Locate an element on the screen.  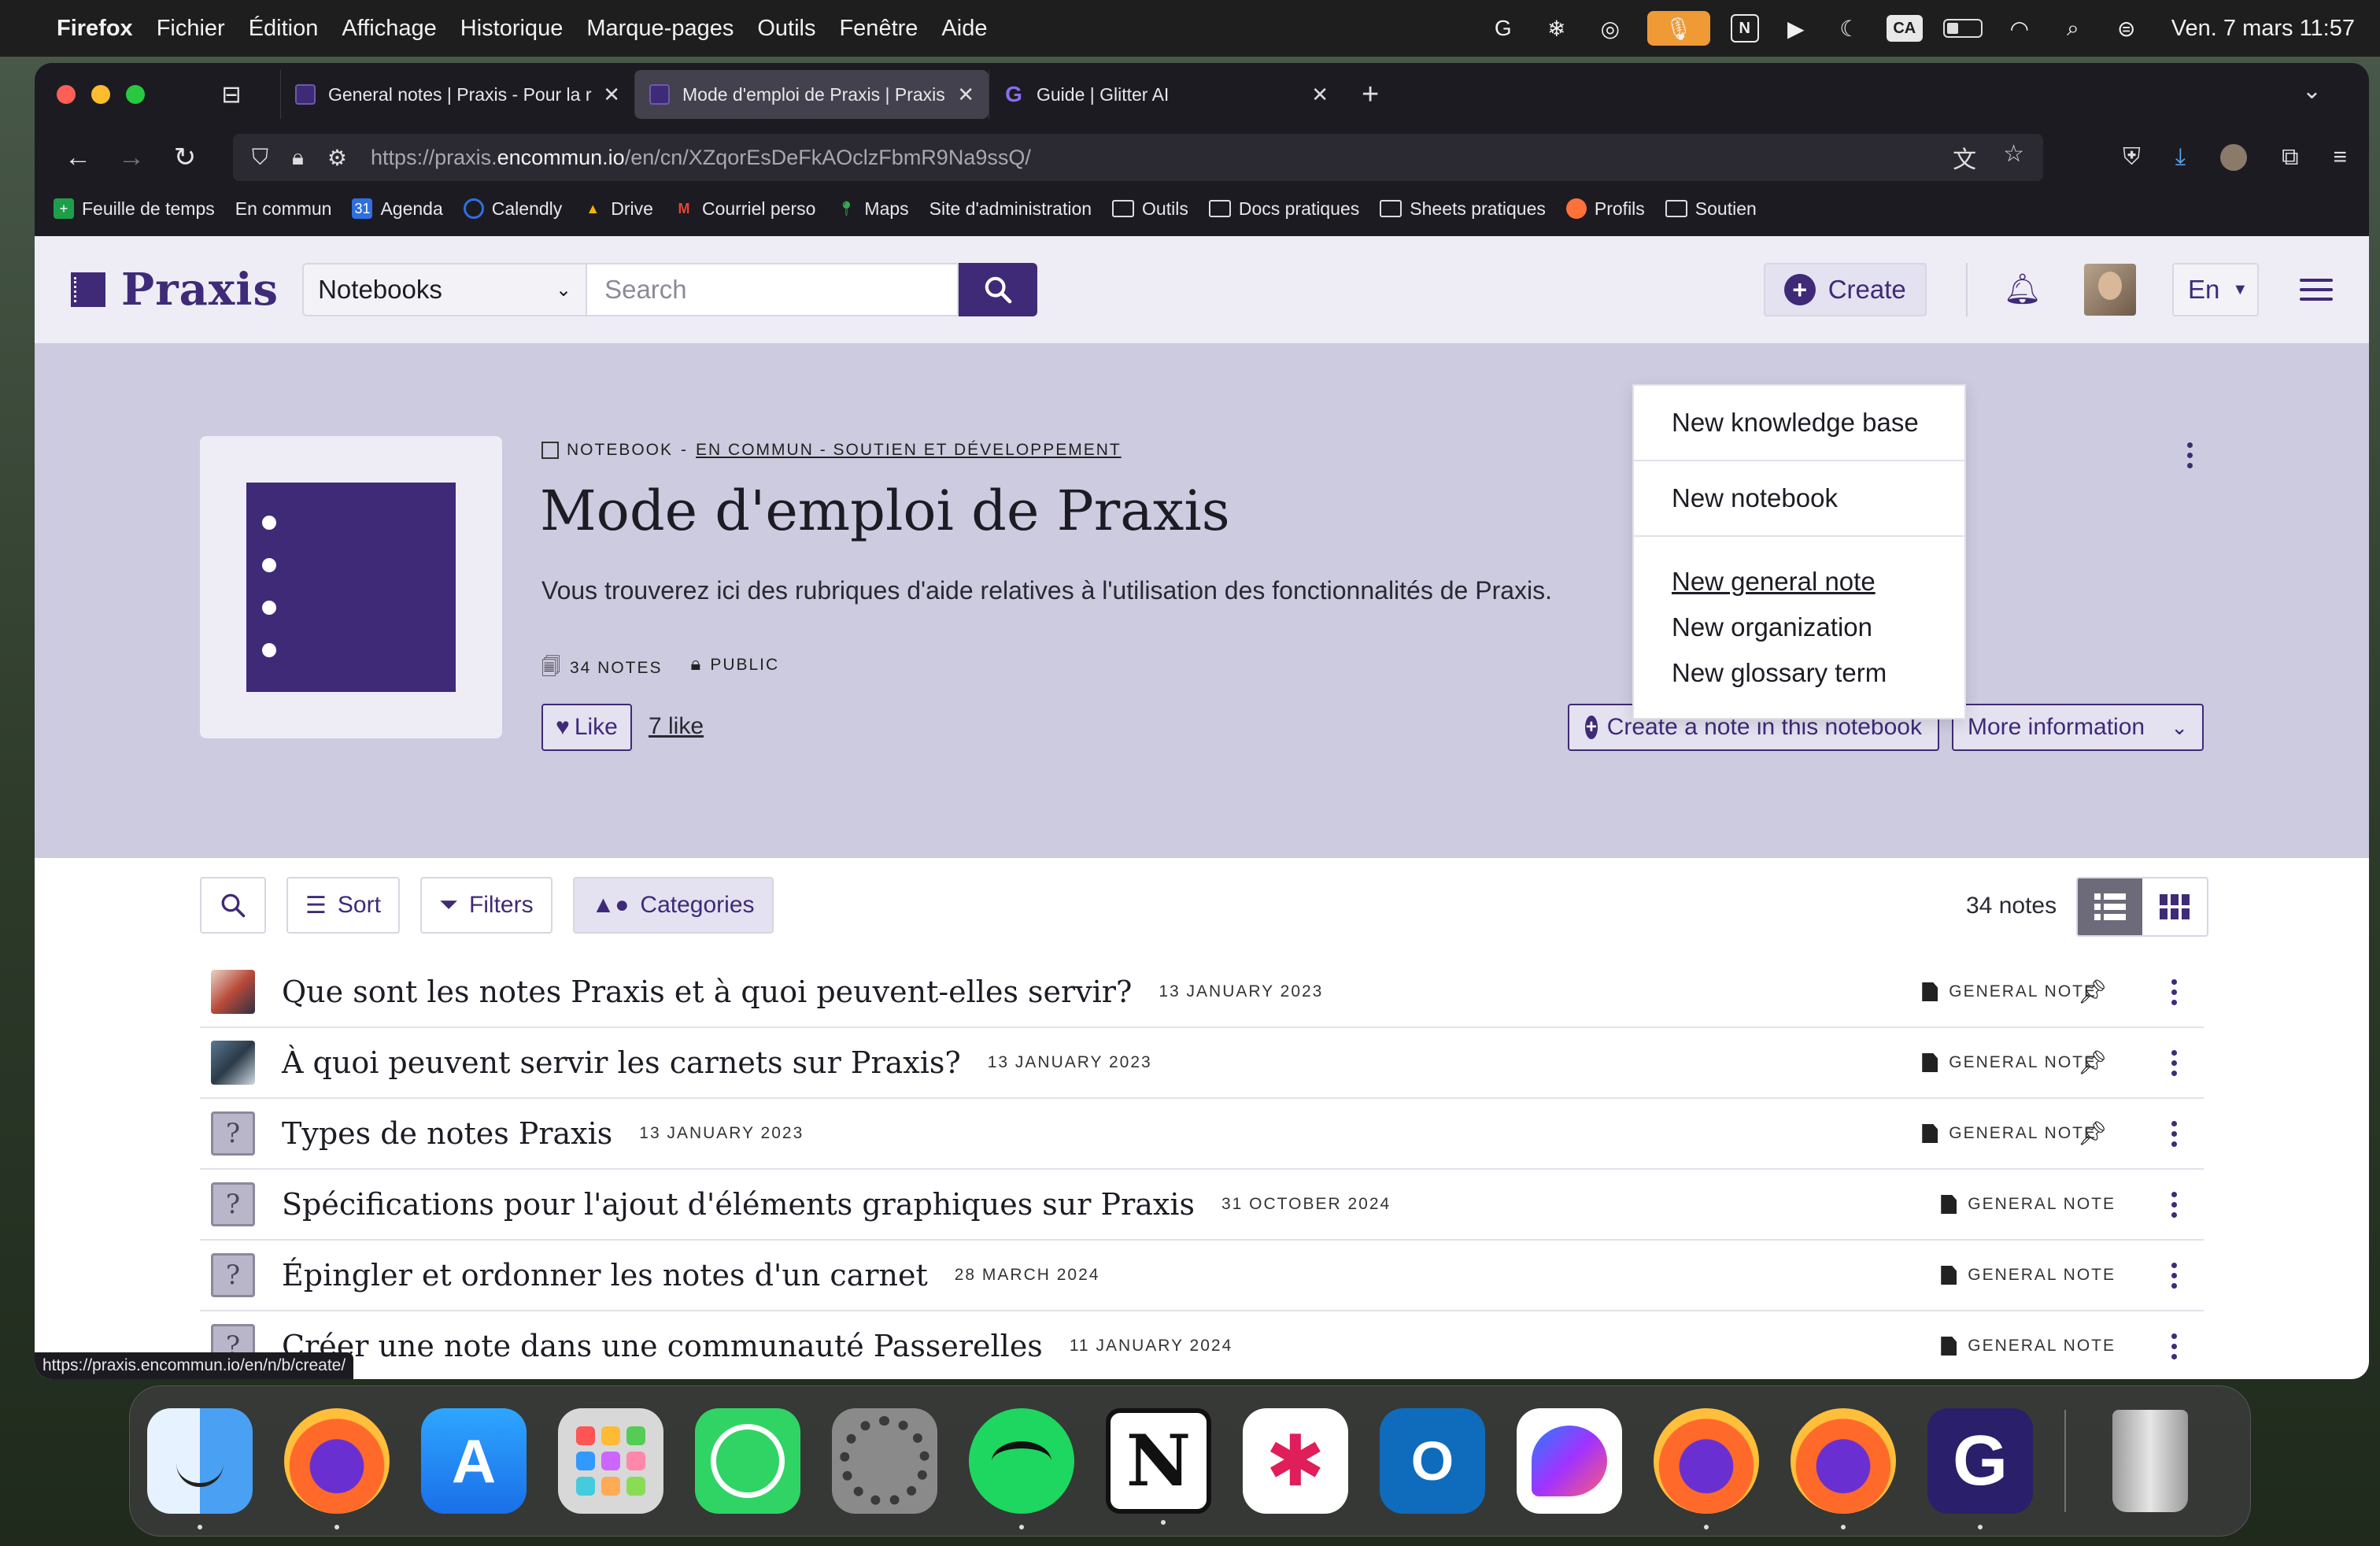
bookmark-feuille-de-temps: + Feuille de temps is located at coordinates (134, 209).